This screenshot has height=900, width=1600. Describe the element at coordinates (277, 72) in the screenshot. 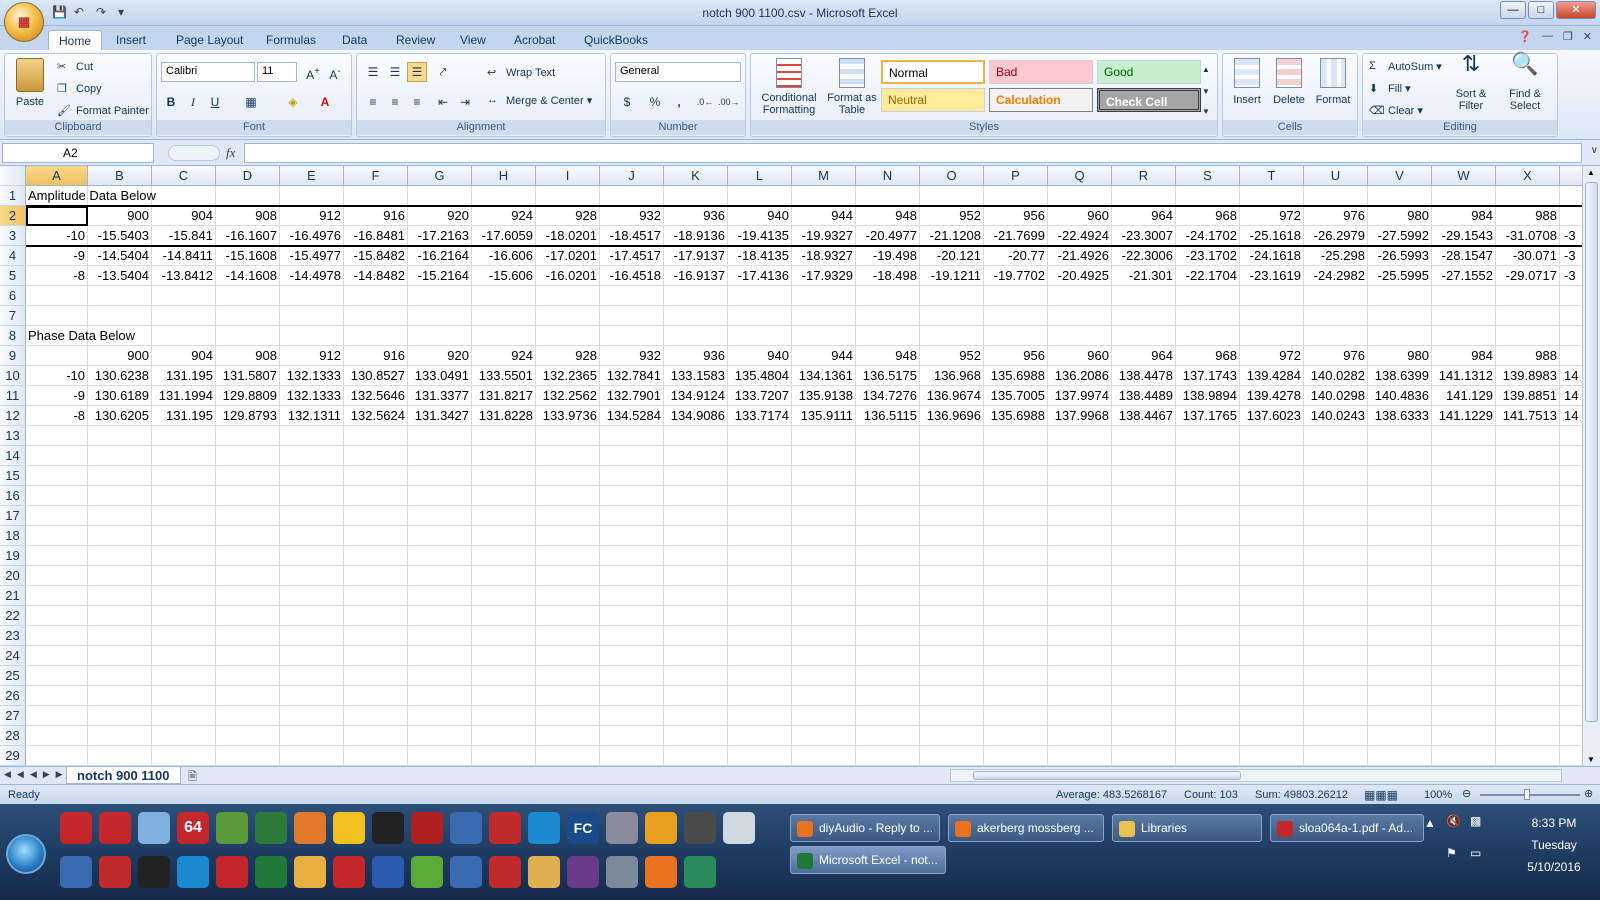

I see `font-size-select: 11` at that location.